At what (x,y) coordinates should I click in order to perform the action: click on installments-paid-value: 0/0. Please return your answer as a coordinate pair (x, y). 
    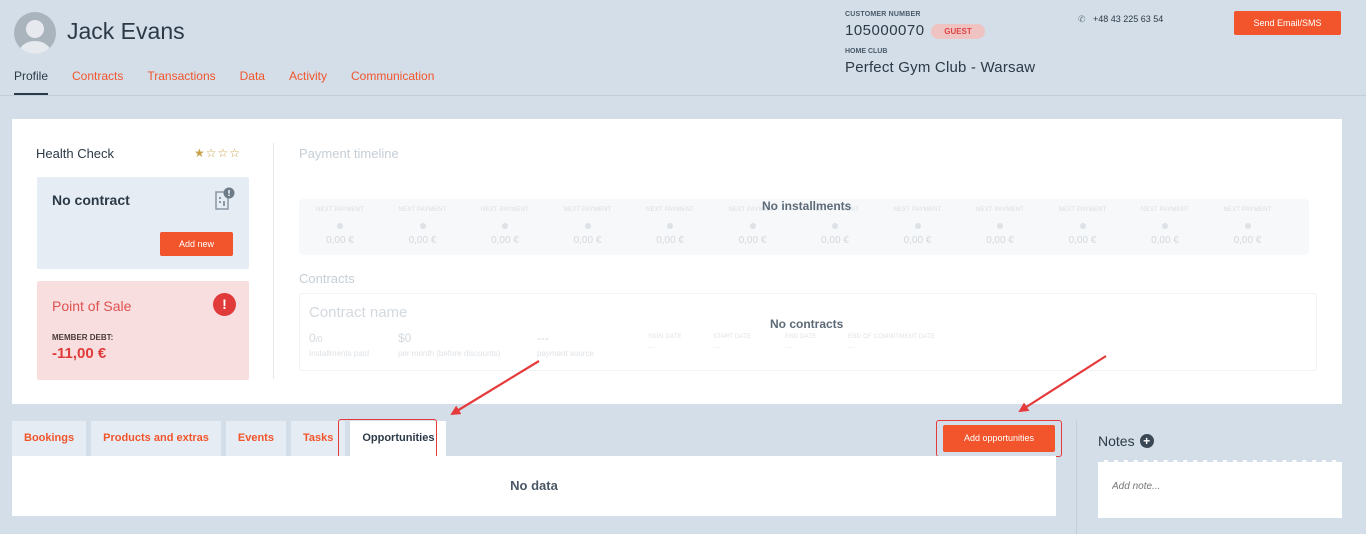
    Looking at the image, I should click on (316, 338).